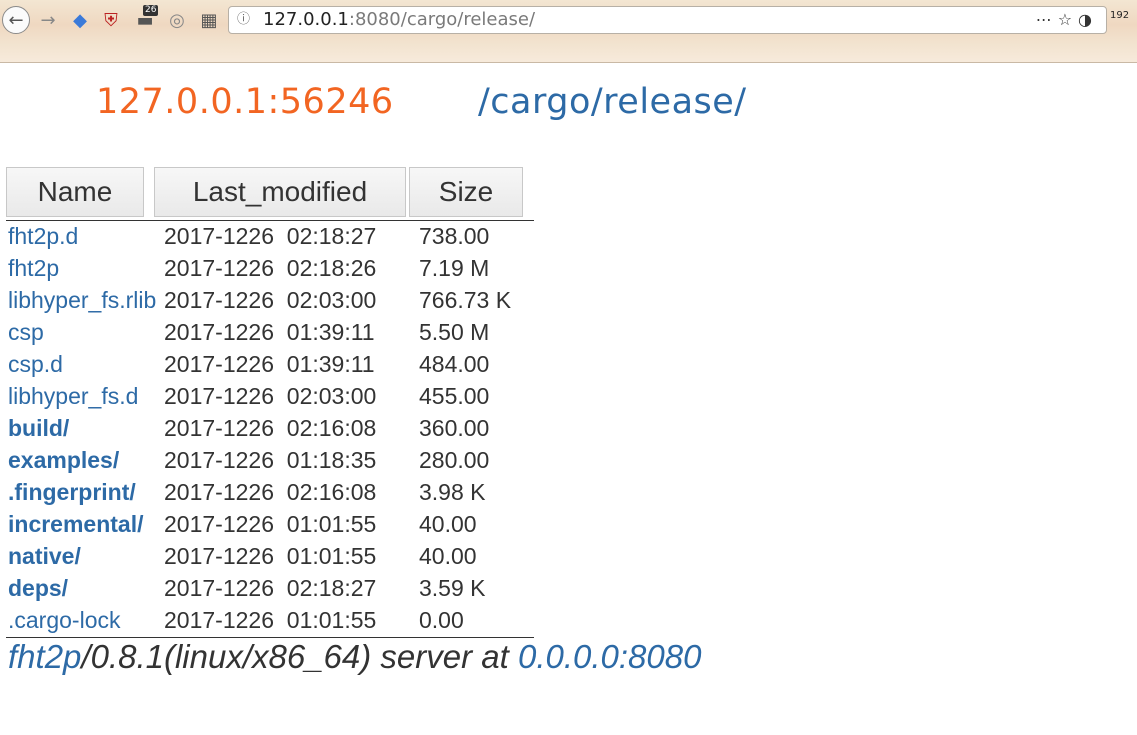 Image resolution: width=1137 pixels, height=735 pixels. I want to click on file-size: 455.00, so click(454, 396).